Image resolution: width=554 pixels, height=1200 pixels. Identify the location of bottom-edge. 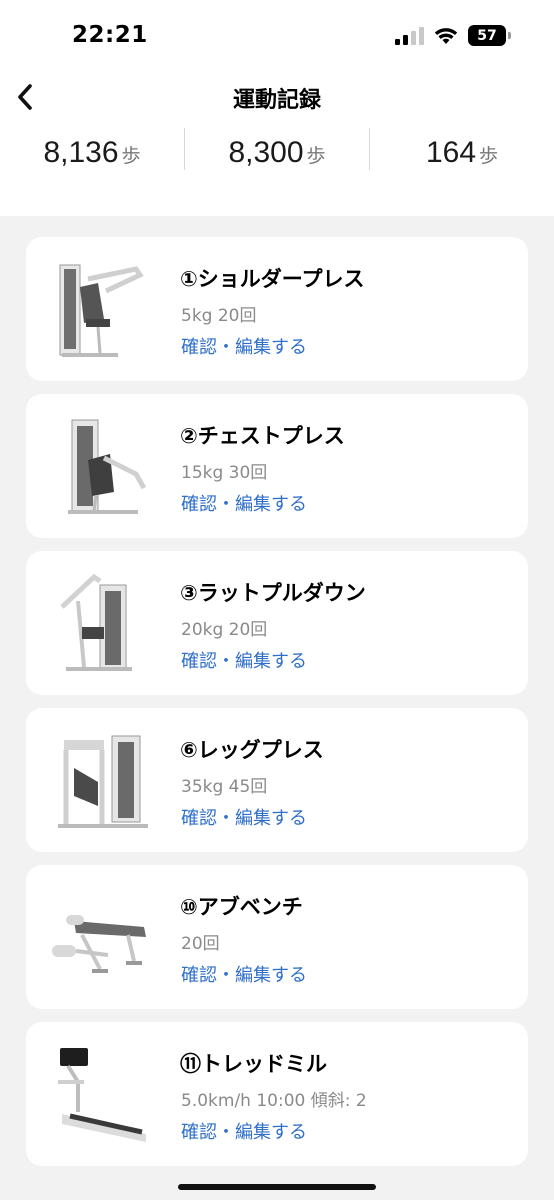
(277, 1190).